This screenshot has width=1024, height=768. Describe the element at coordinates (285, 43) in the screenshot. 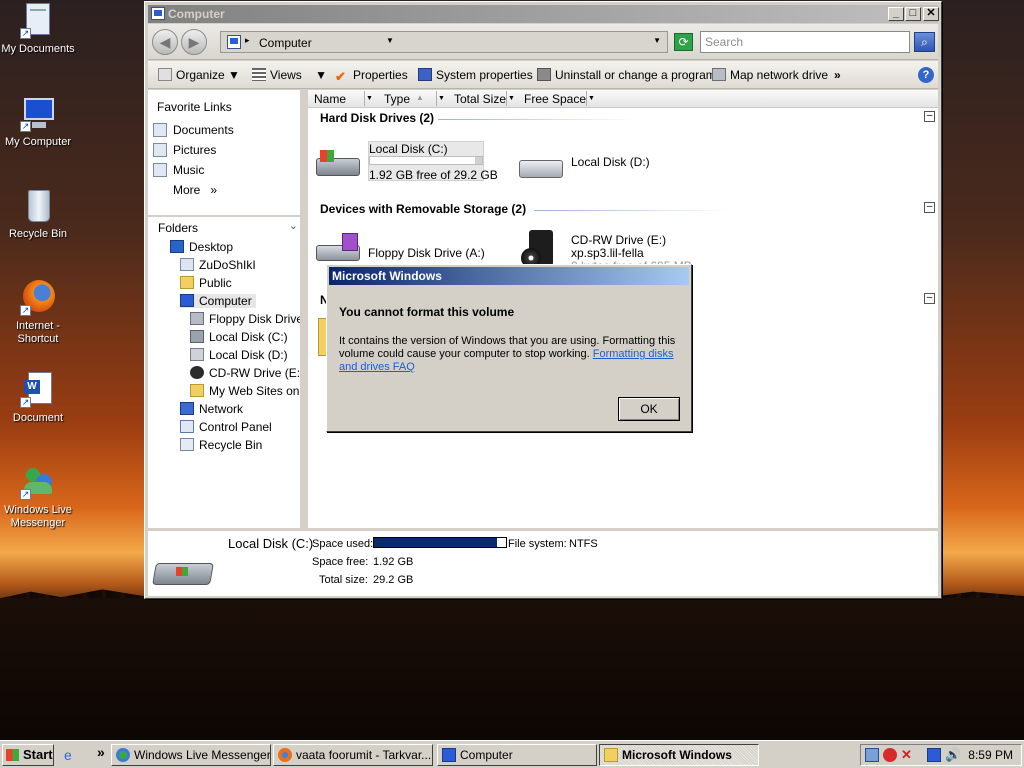

I see `breadcrumb-computer: Computer` at that location.